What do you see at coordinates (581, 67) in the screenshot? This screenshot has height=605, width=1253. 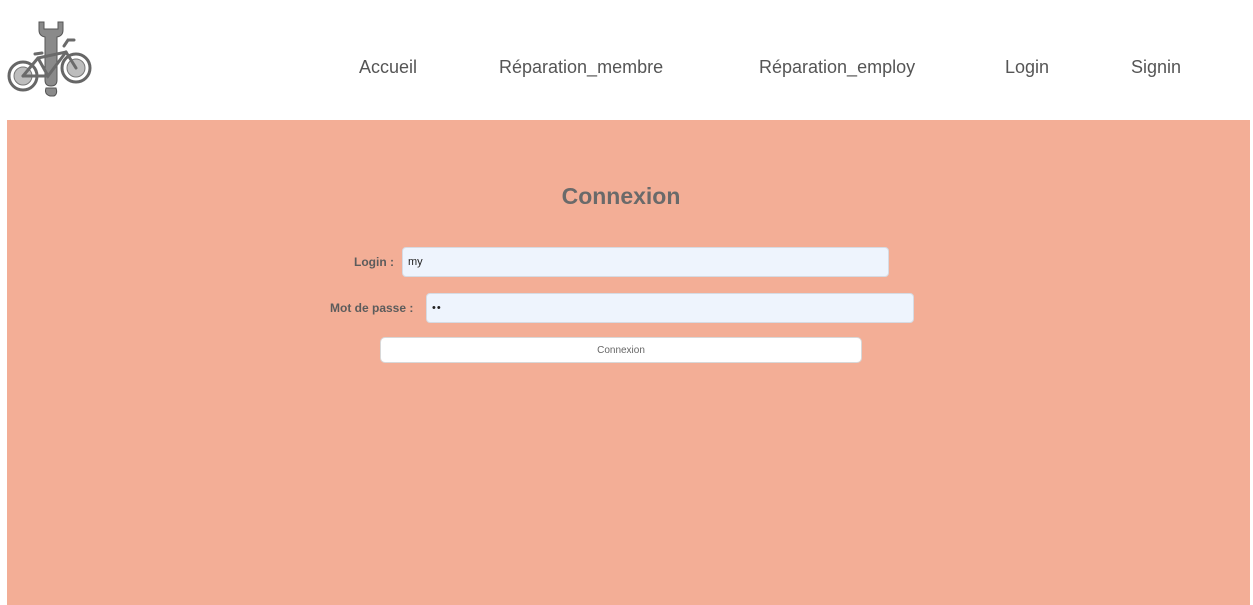 I see `nav-reparation-membre: Réparation_membre` at bounding box center [581, 67].